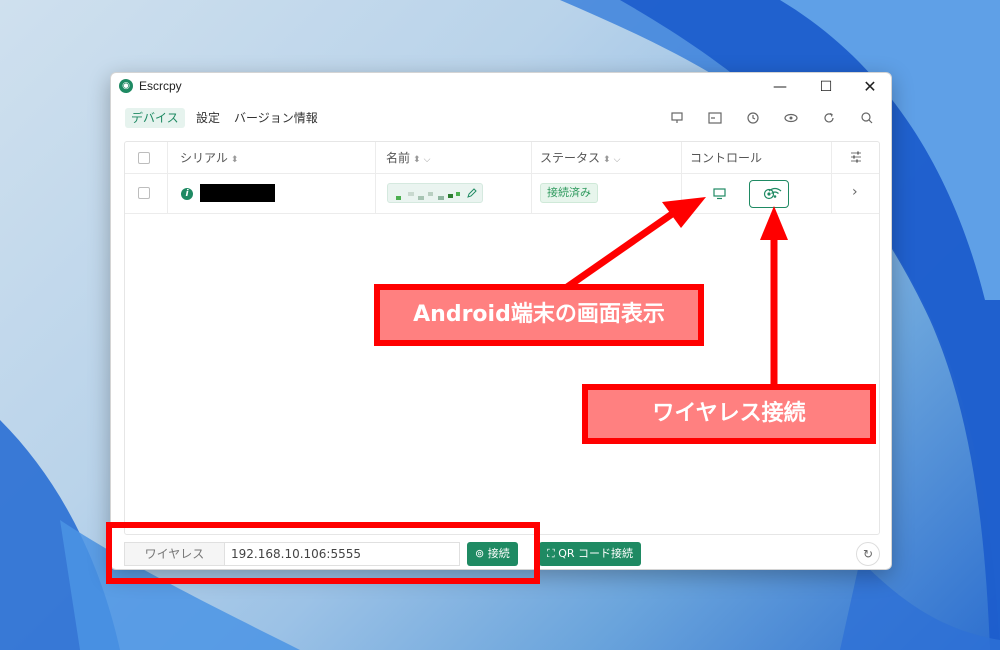 The height and width of the screenshot is (650, 1000). What do you see at coordinates (826, 87) in the screenshot?
I see `maximize-button: ☐` at bounding box center [826, 87].